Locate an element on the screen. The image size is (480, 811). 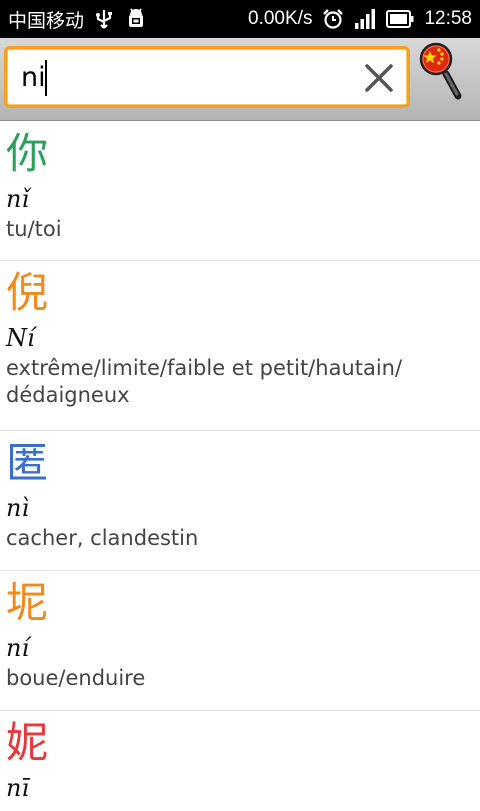
pinyin: nì is located at coordinates (18, 508).